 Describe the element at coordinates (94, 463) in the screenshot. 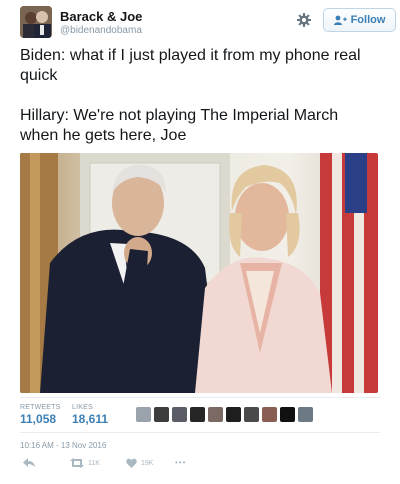

I see `retweet-count: 11K` at that location.